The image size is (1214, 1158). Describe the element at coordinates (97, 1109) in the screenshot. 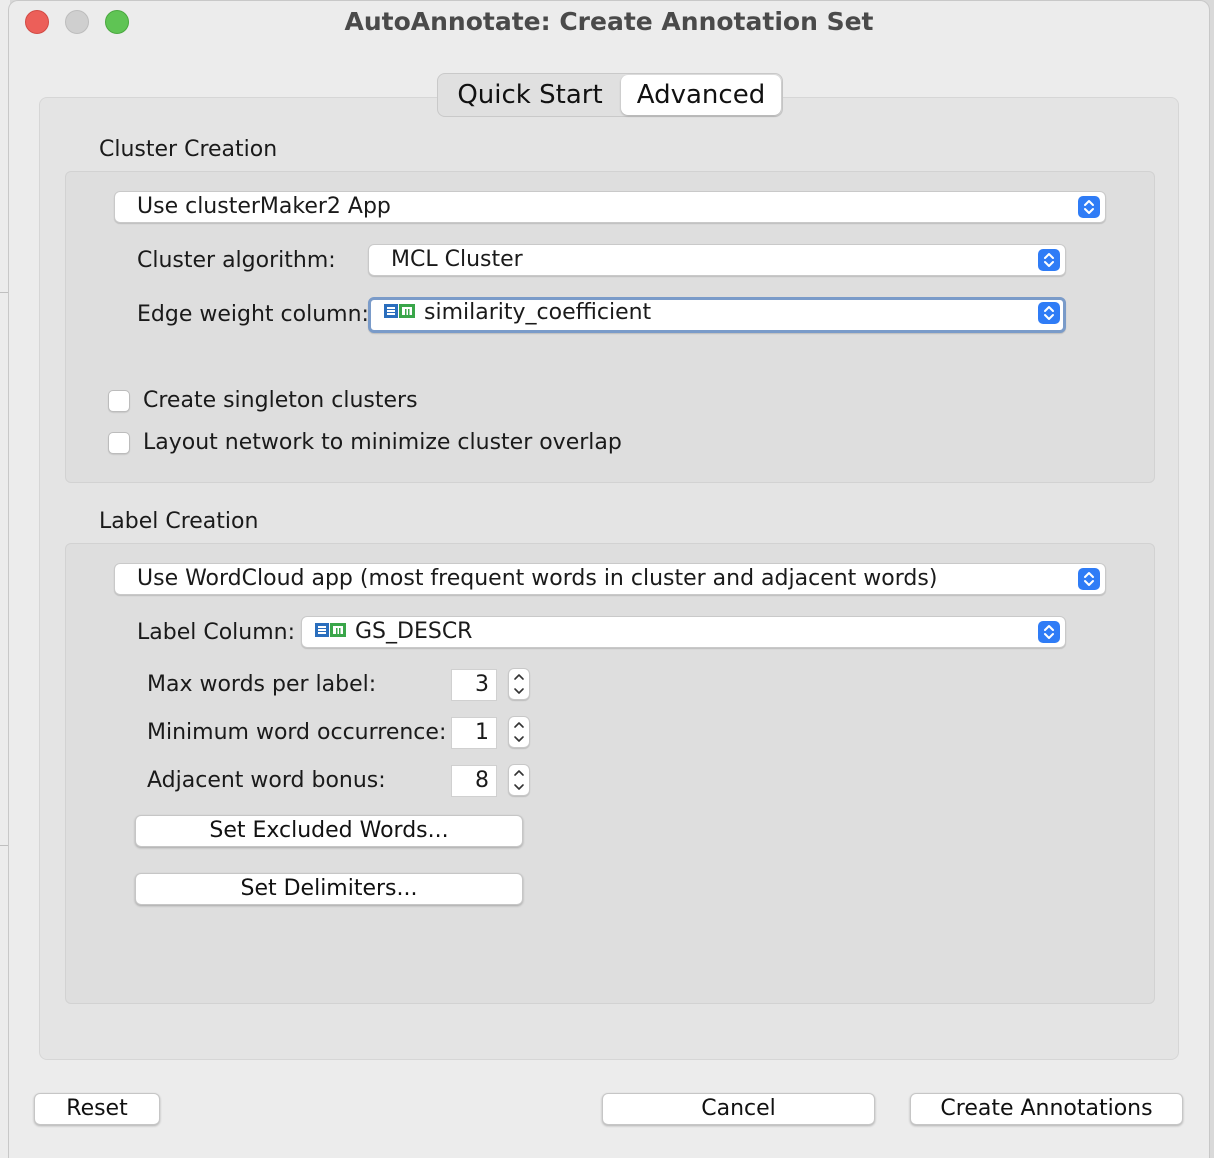

I see `reset-button: Reset` at that location.